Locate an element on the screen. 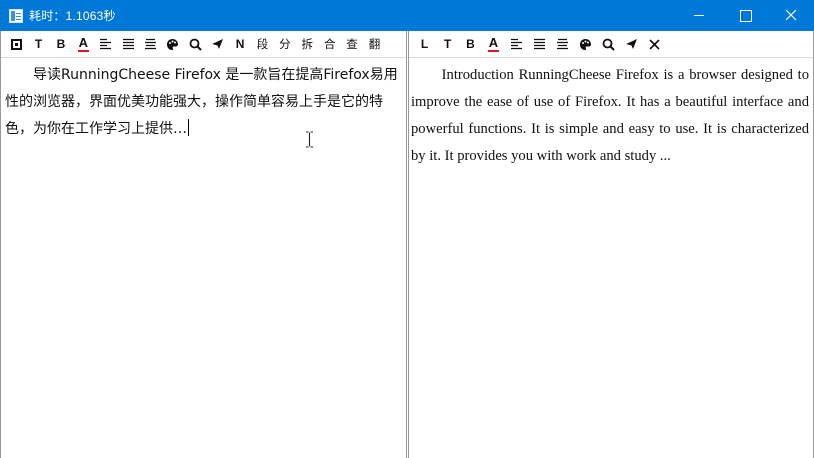 The width and height of the screenshot is (814, 458). source-toolbar: T B A N 段 分 拆 合 查 翻 is located at coordinates (203, 44).